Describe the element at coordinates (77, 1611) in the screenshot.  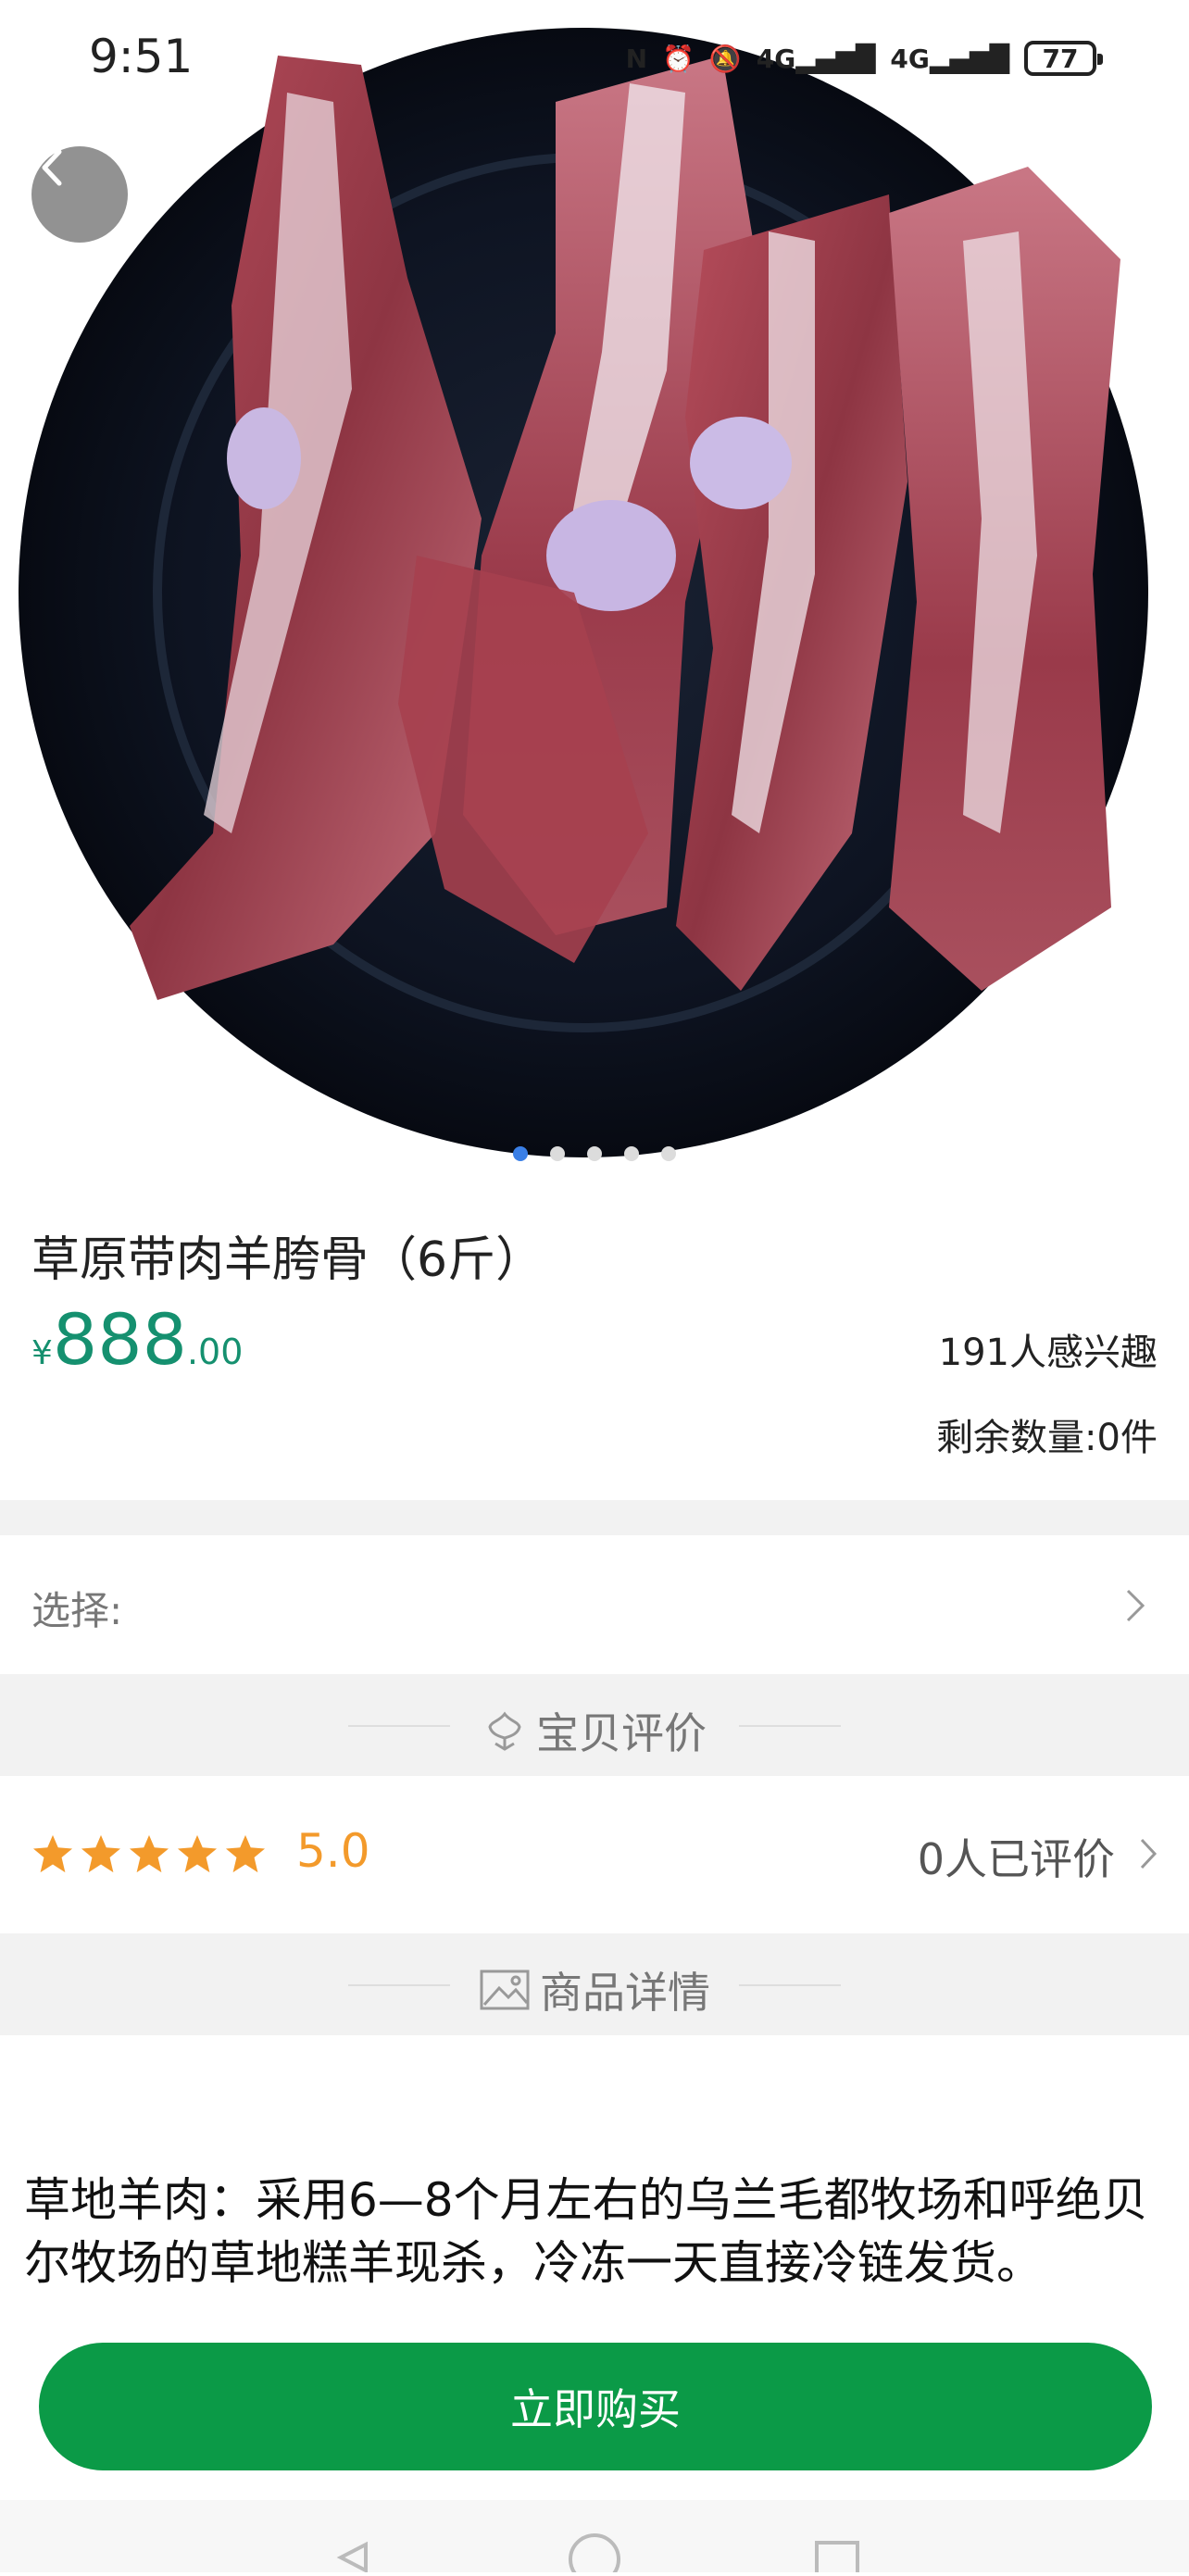
I see `select-label: 选择:` at that location.